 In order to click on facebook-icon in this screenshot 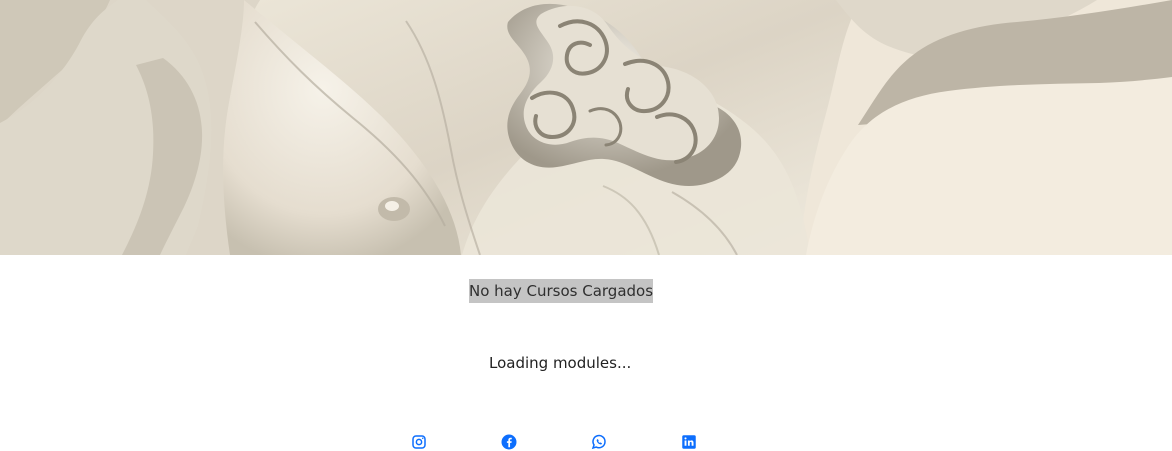, I will do `click(510, 442)`.